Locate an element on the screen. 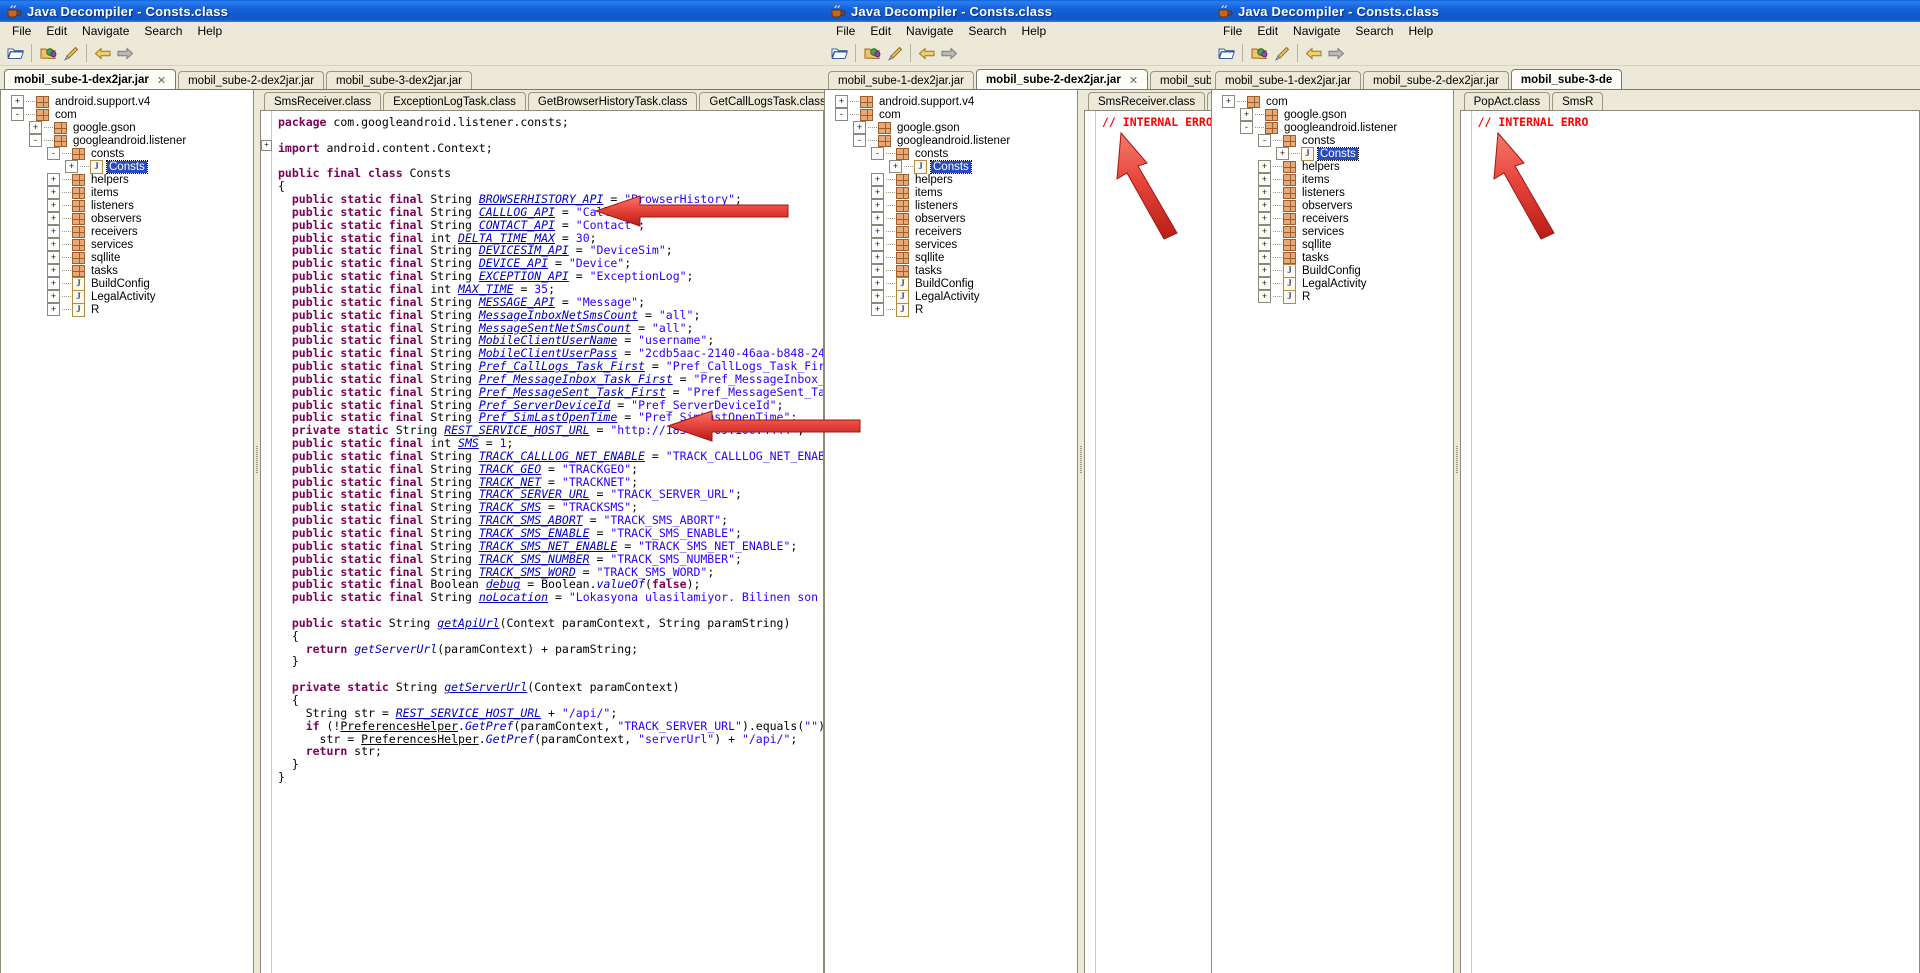 This screenshot has height=973, width=1920. class-tab: ExceptionLogTask.class is located at coordinates (454, 101).